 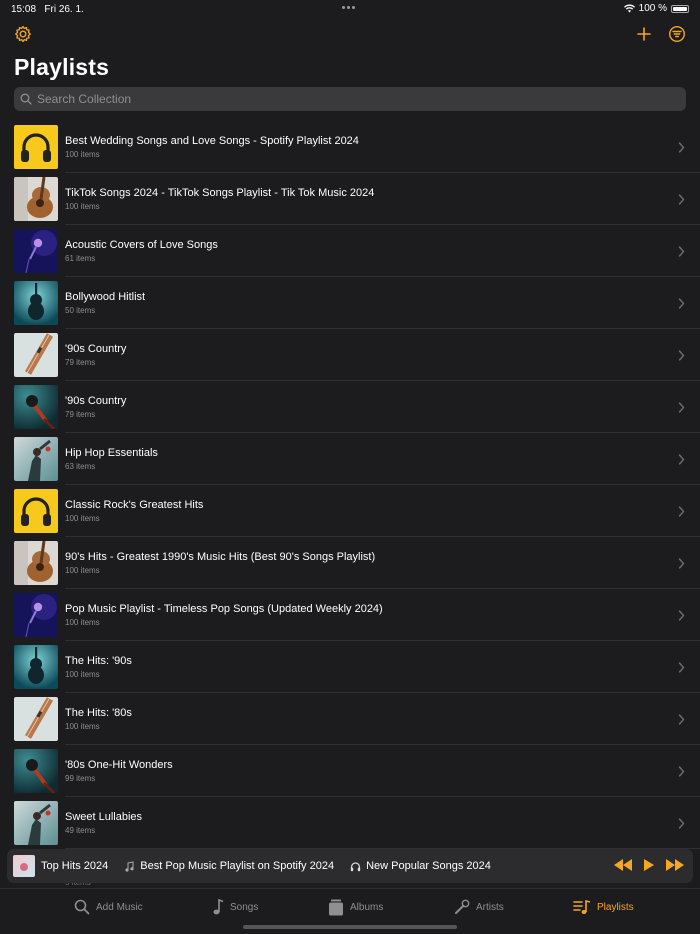 What do you see at coordinates (350, 459) in the screenshot?
I see `playlist-row: Hip Hop Essentials 63 items` at bounding box center [350, 459].